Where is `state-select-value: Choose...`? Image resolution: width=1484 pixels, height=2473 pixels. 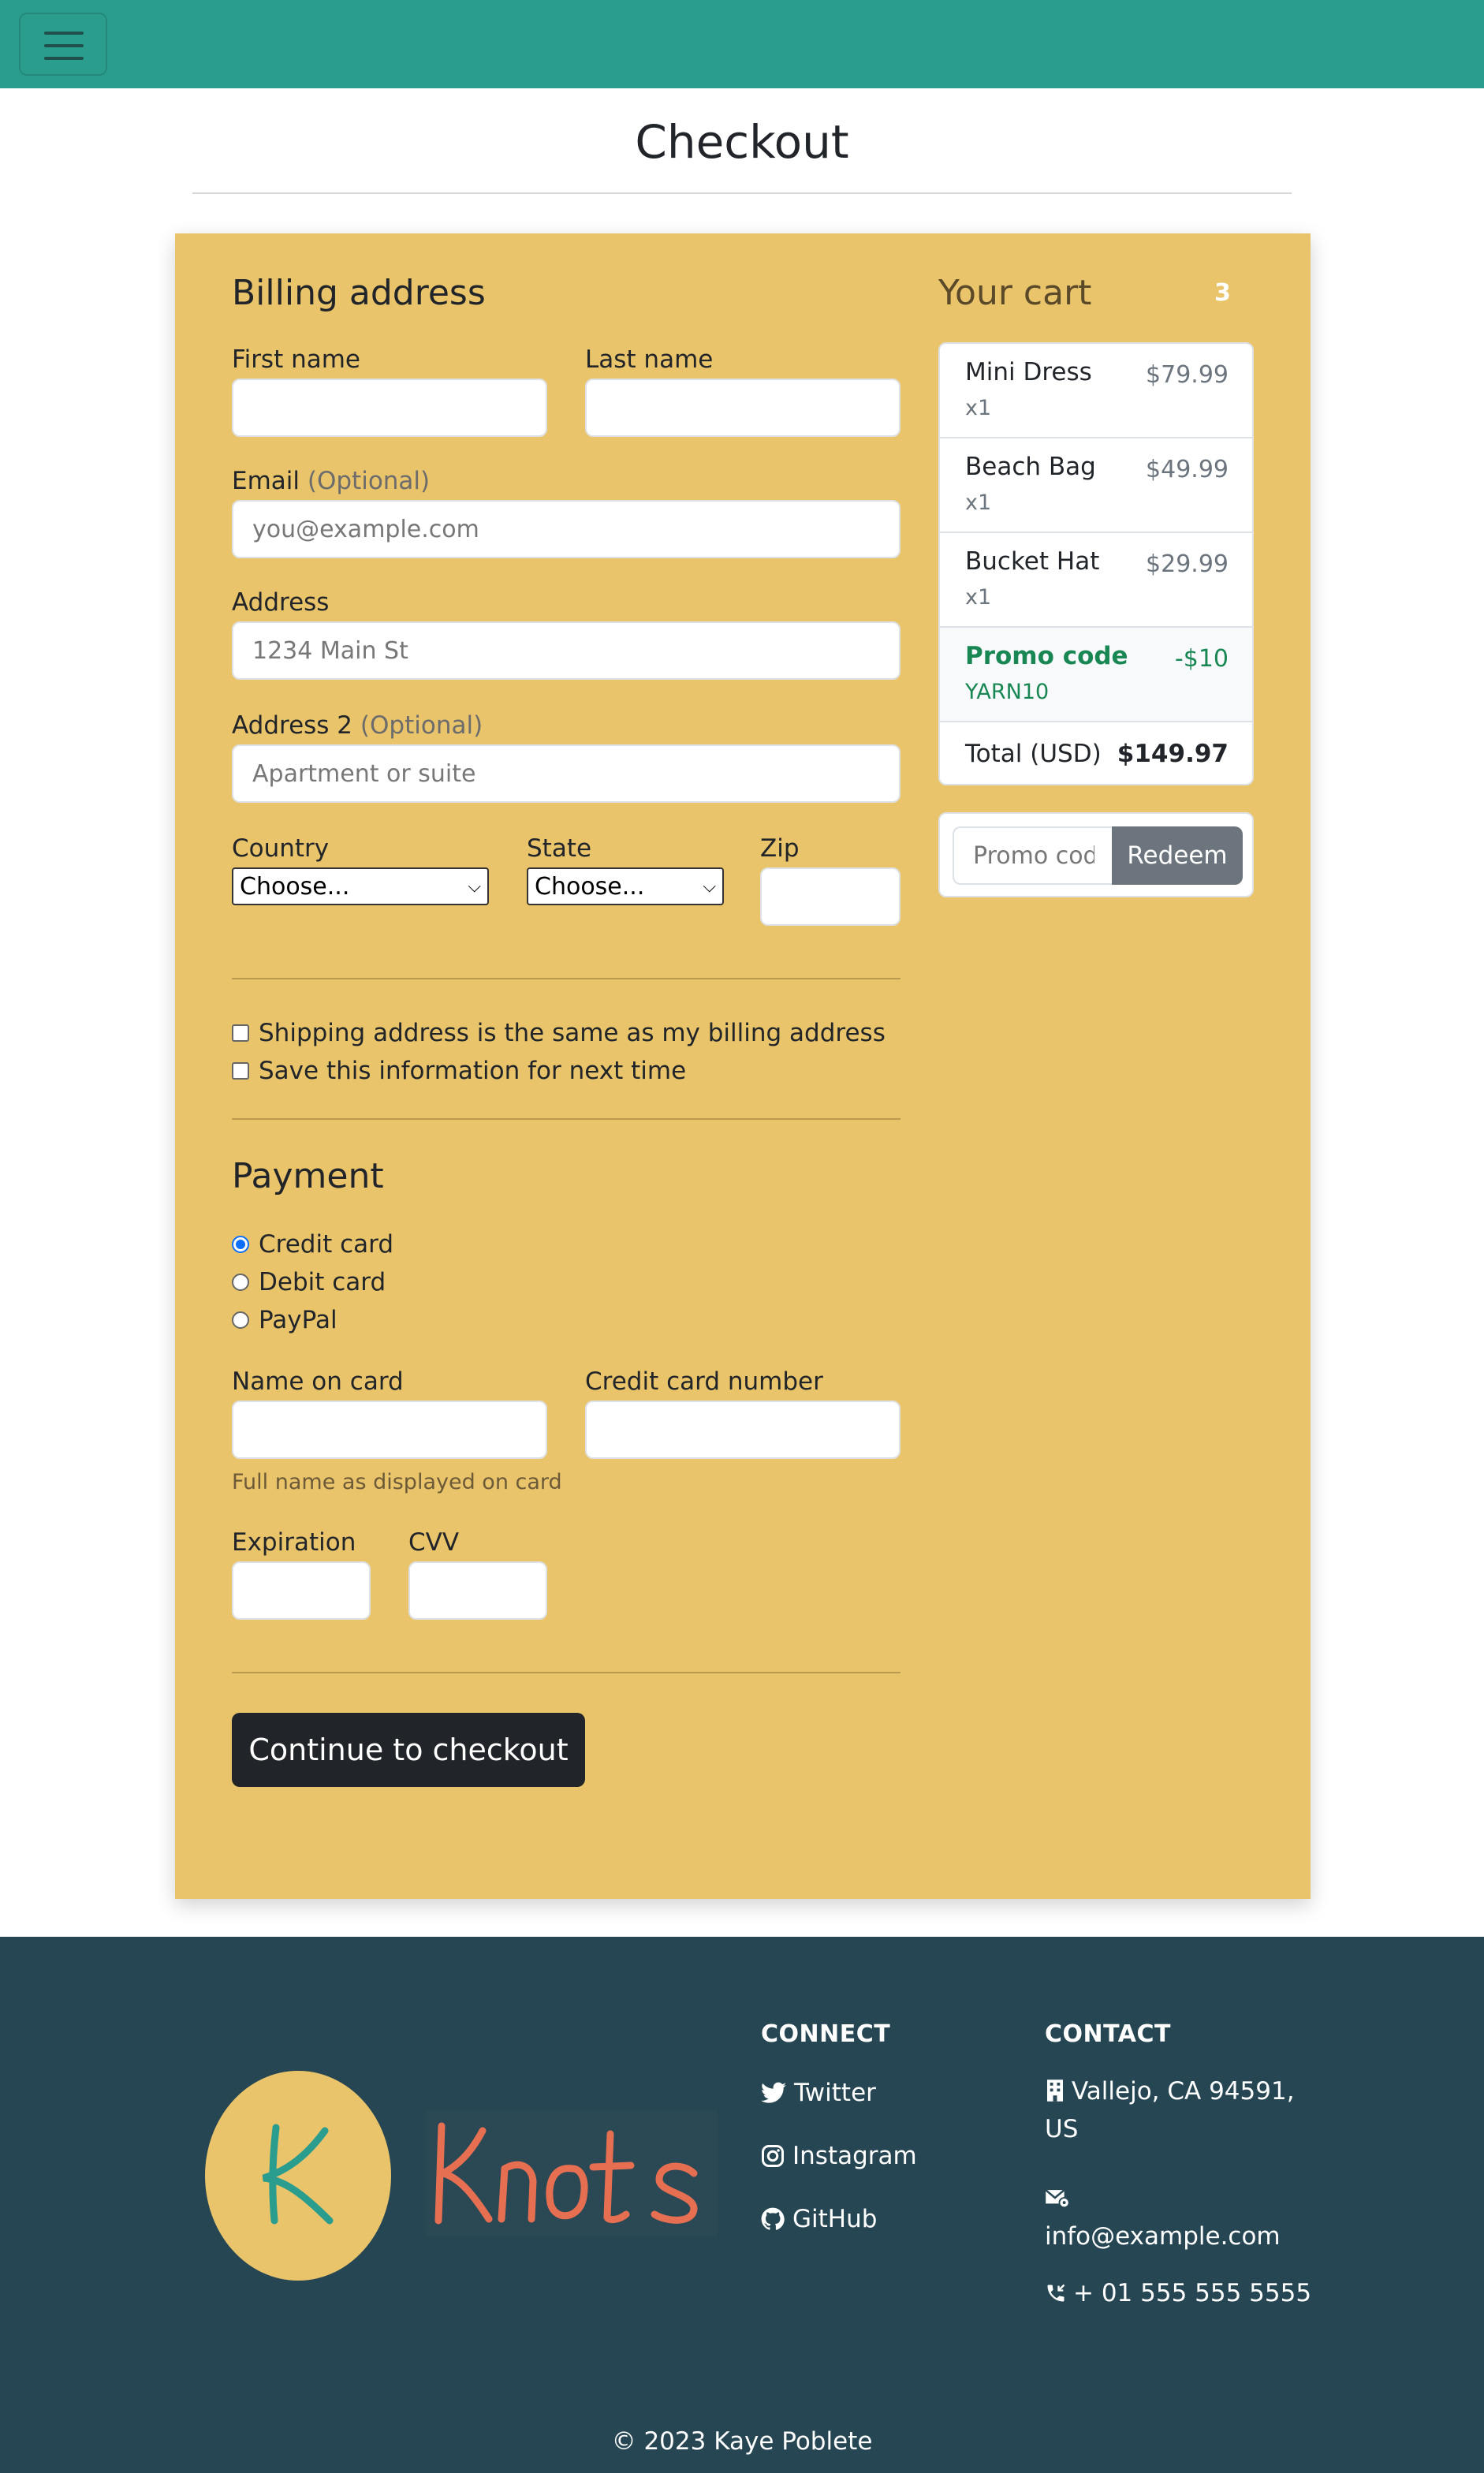 state-select-value: Choose... is located at coordinates (590, 886).